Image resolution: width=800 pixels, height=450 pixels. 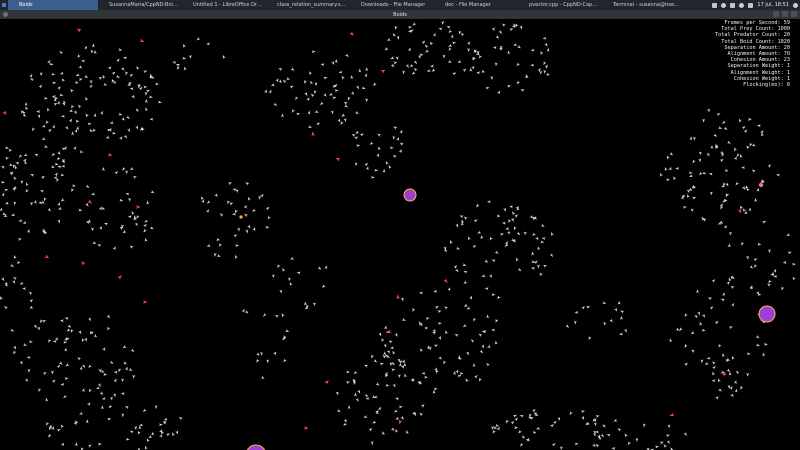 What do you see at coordinates (784, 41) in the screenshot?
I see `stat-value: 1020` at bounding box center [784, 41].